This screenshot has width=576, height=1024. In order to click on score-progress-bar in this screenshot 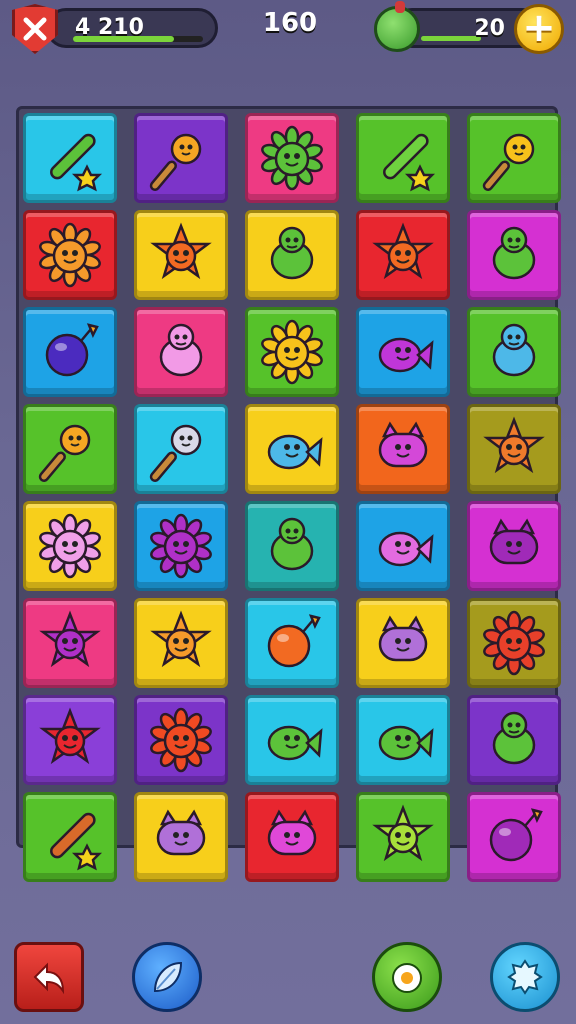, I will do `click(138, 39)`.